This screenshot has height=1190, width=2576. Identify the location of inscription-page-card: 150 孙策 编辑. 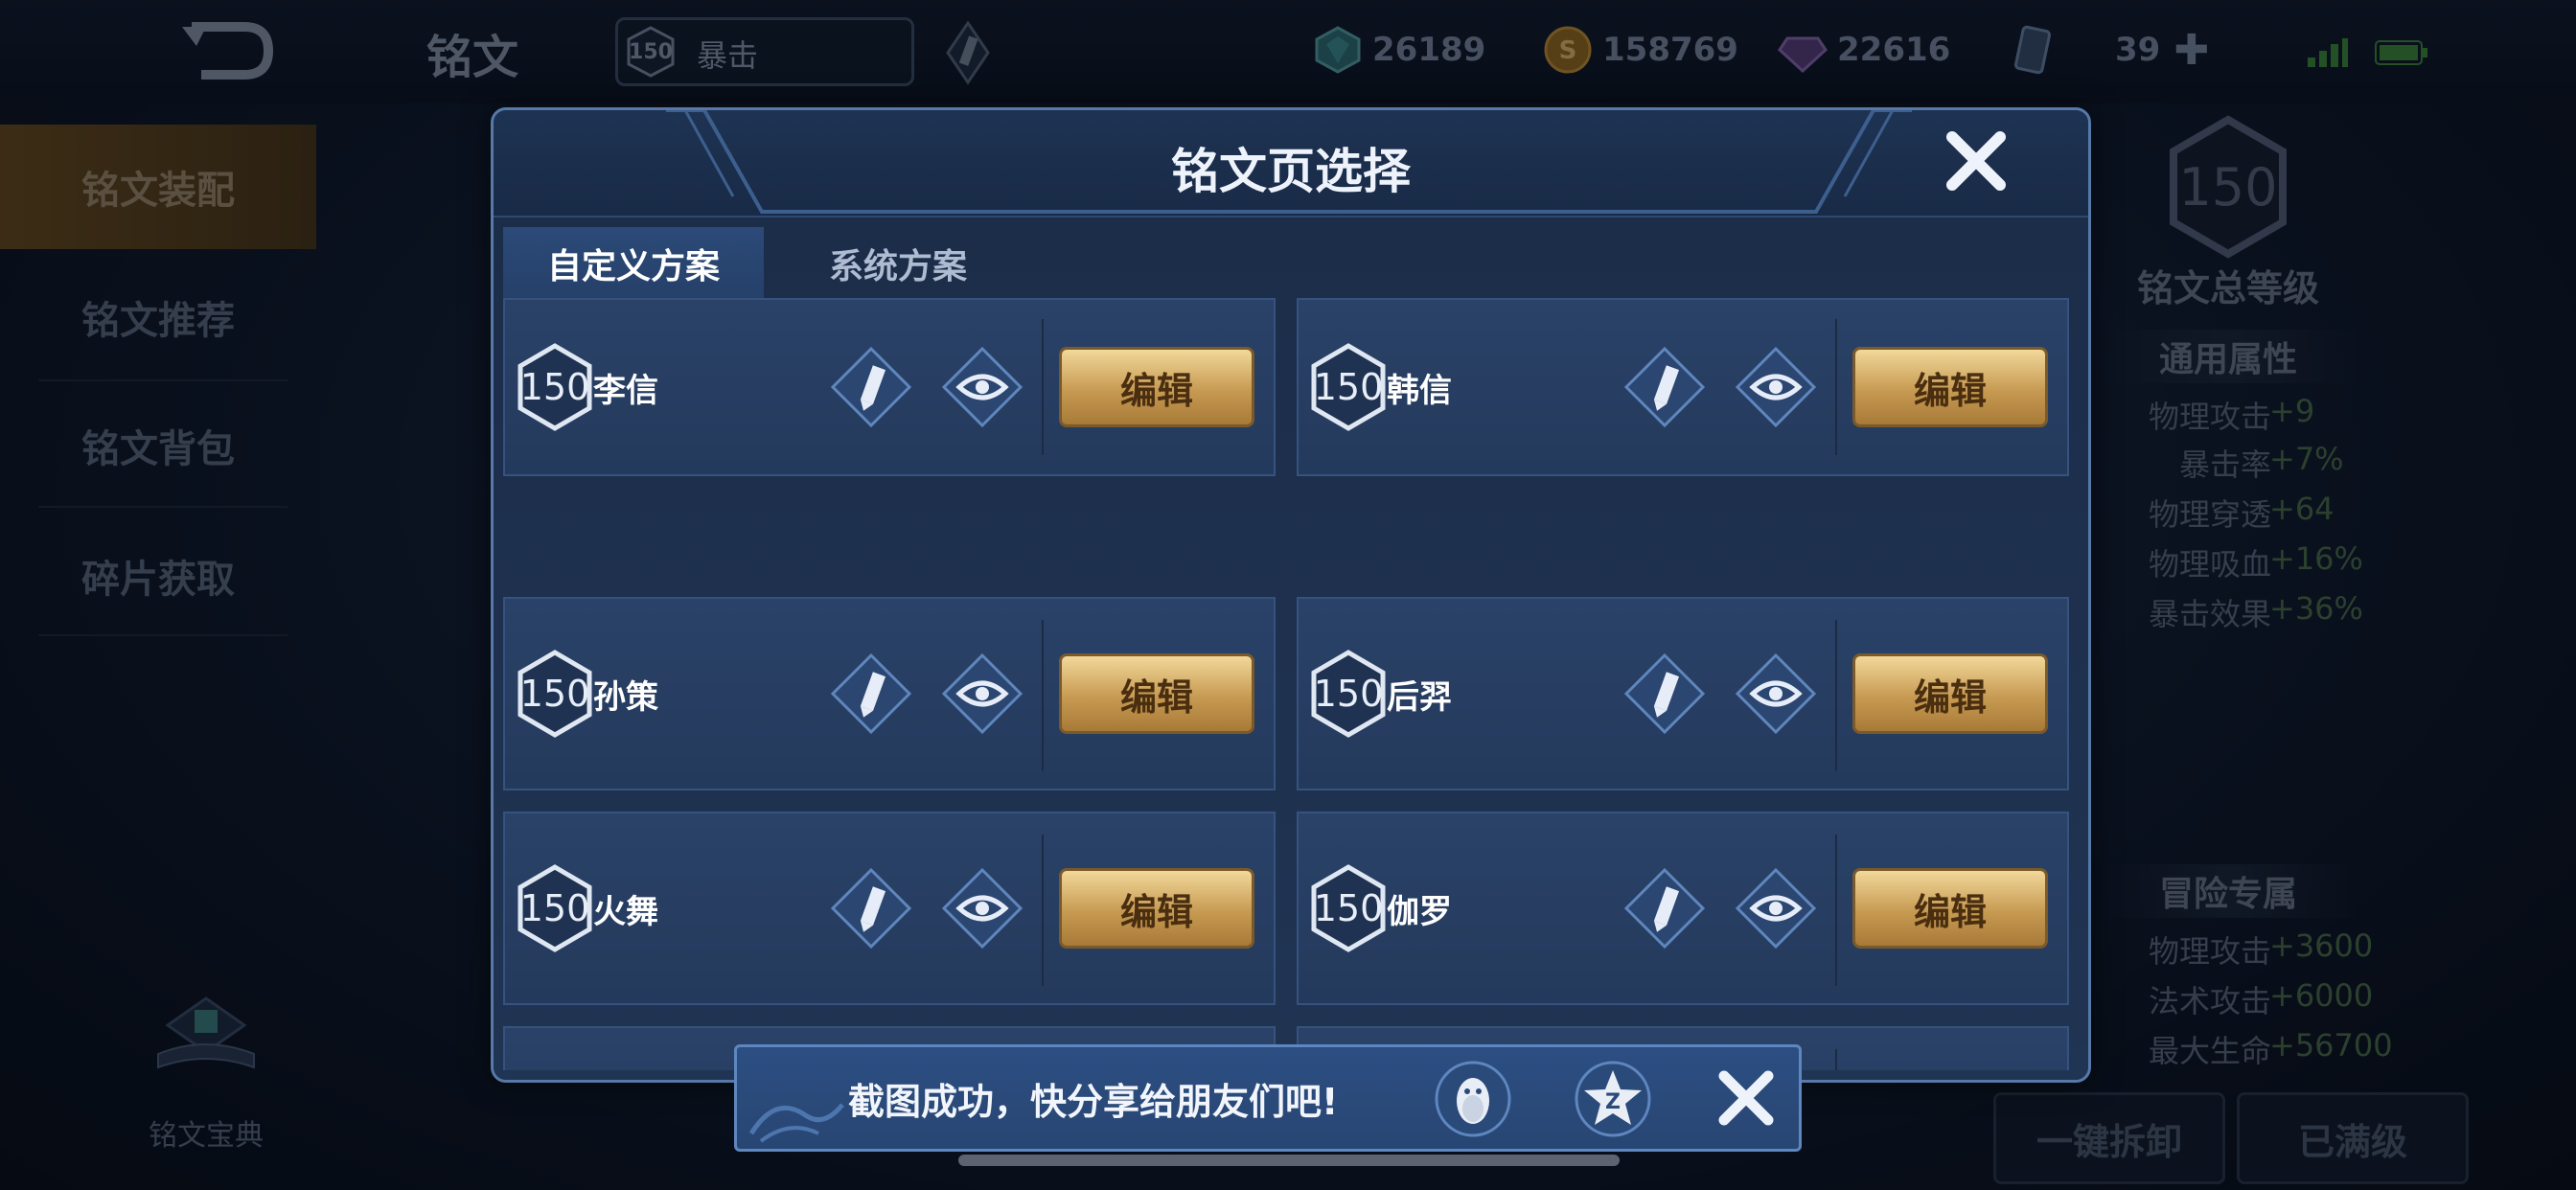
(889, 694).